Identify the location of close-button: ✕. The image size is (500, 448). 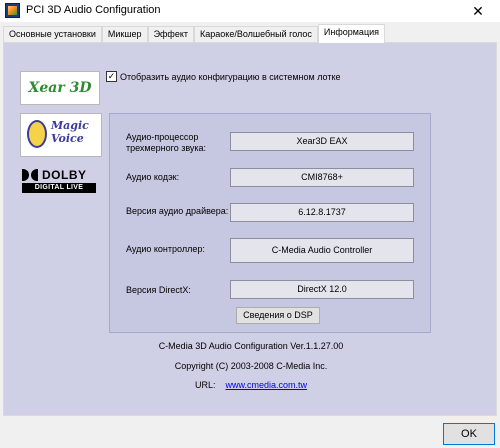
(478, 11).